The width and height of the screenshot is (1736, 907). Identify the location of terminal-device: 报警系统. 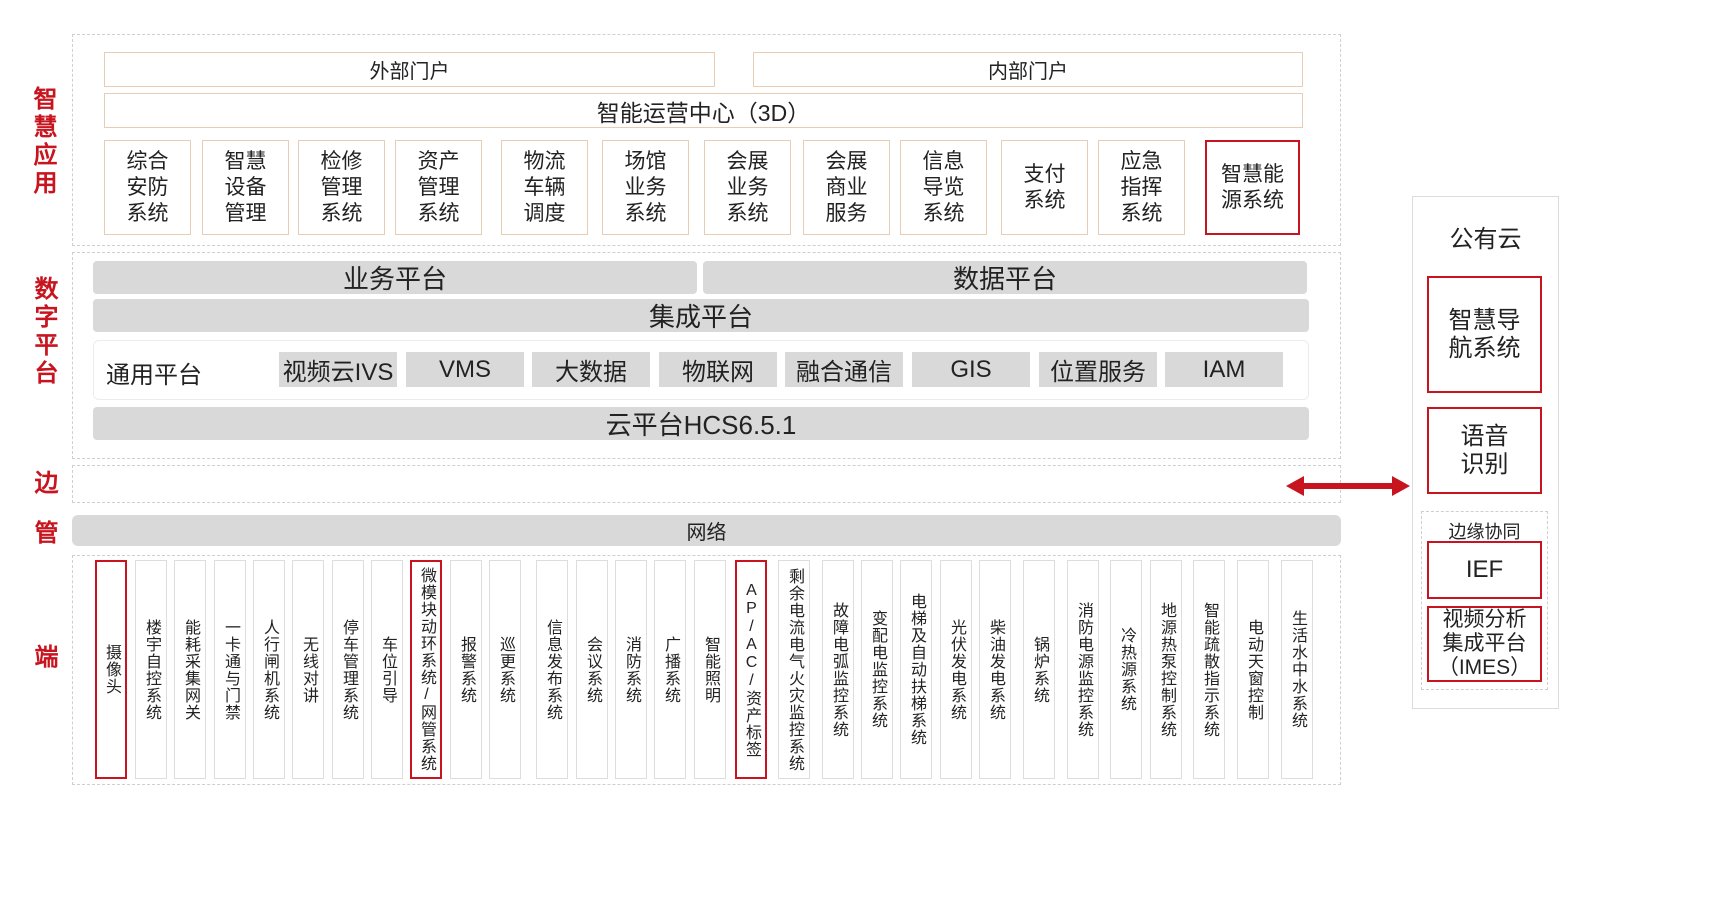
(466, 669).